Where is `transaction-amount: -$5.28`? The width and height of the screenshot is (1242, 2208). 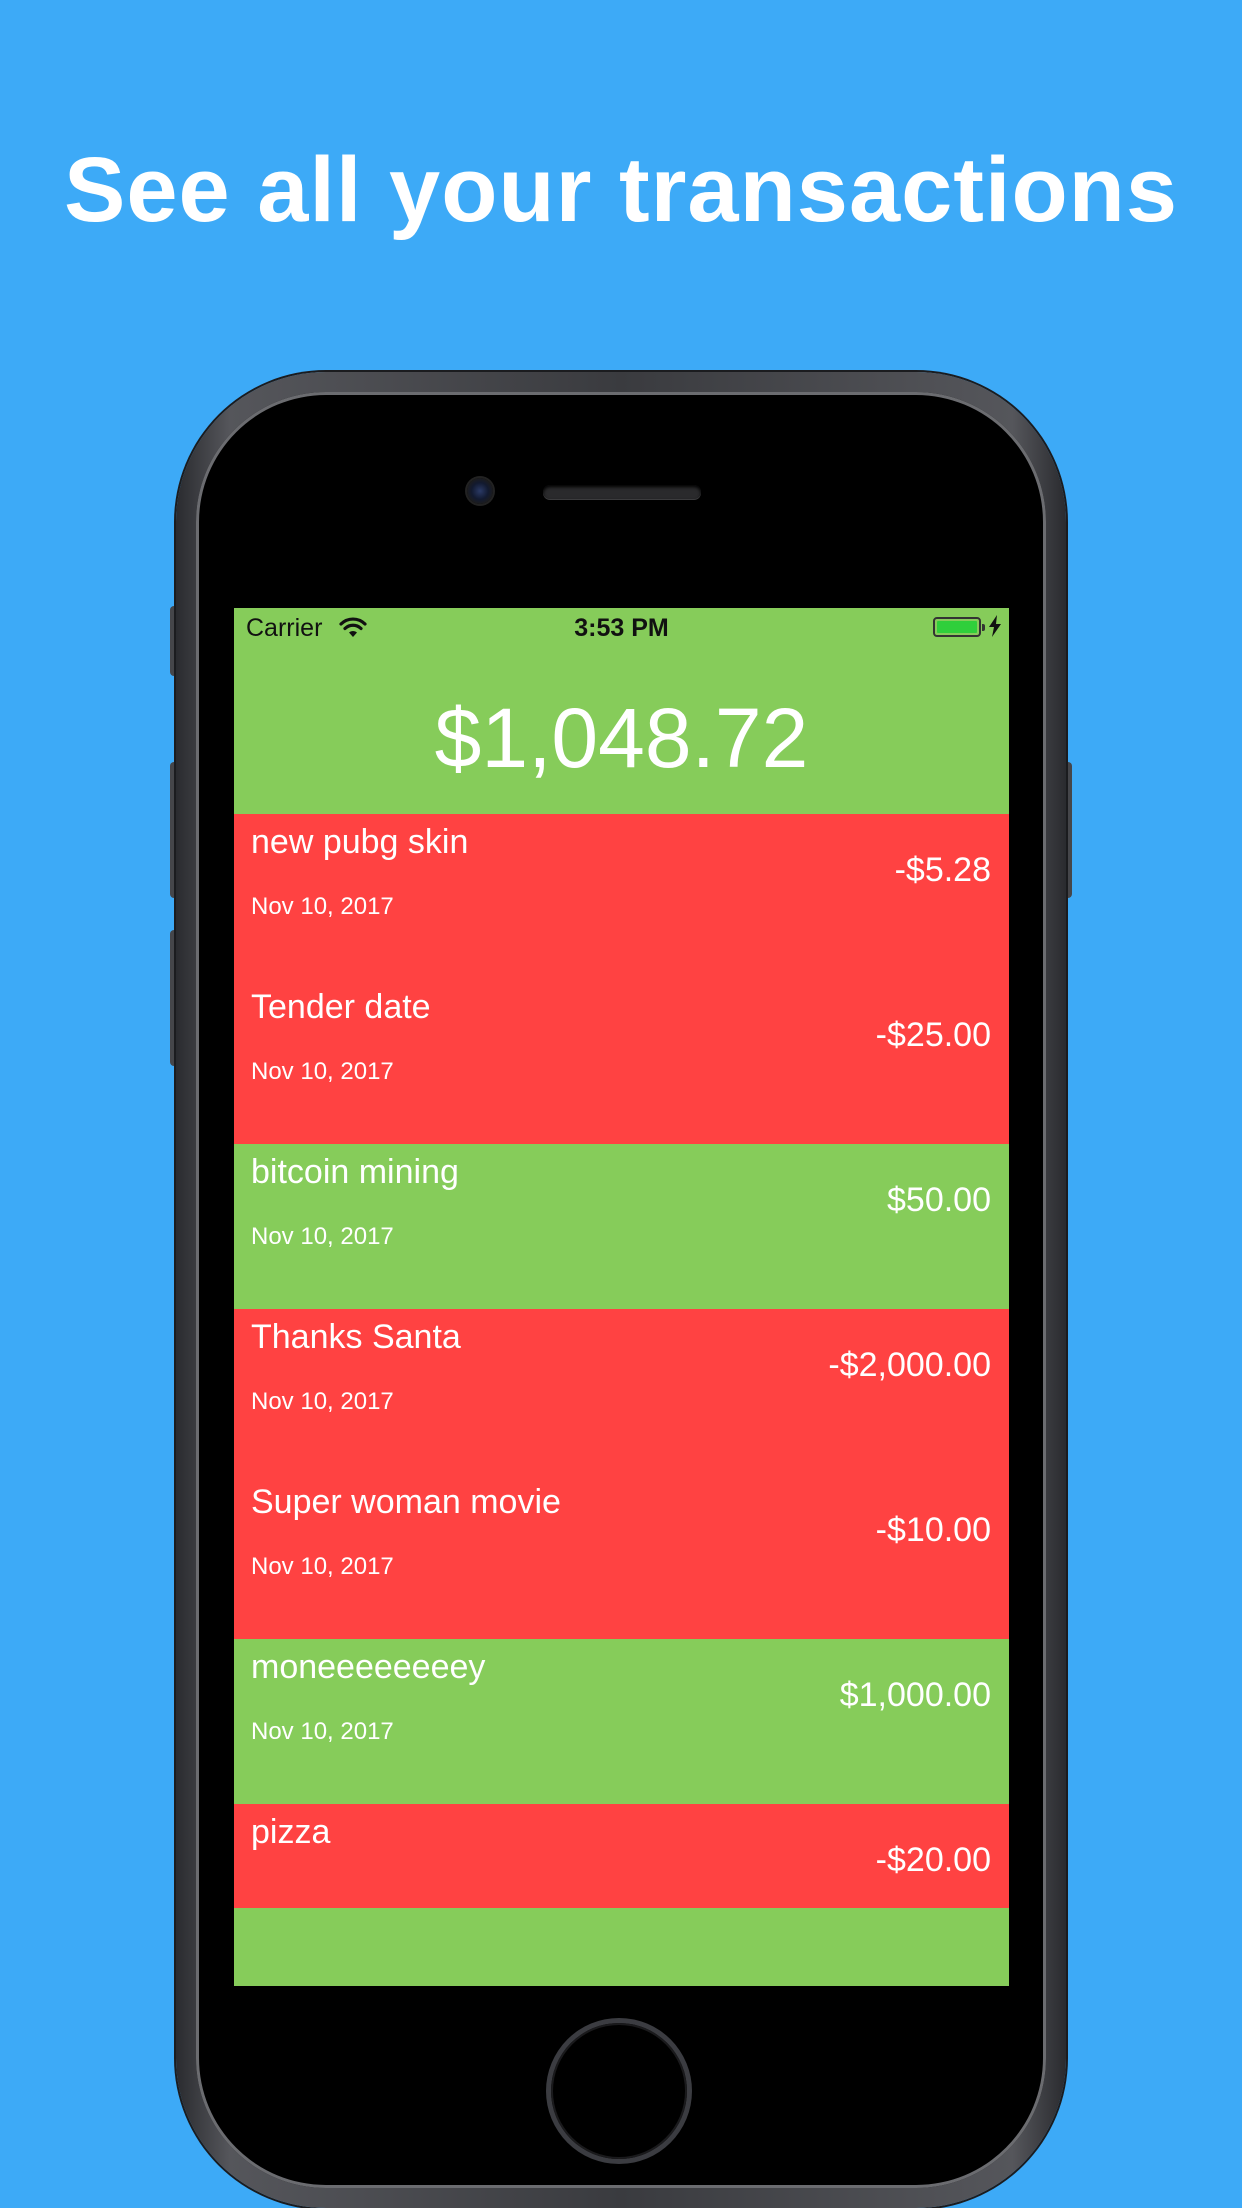 transaction-amount: -$5.28 is located at coordinates (942, 870).